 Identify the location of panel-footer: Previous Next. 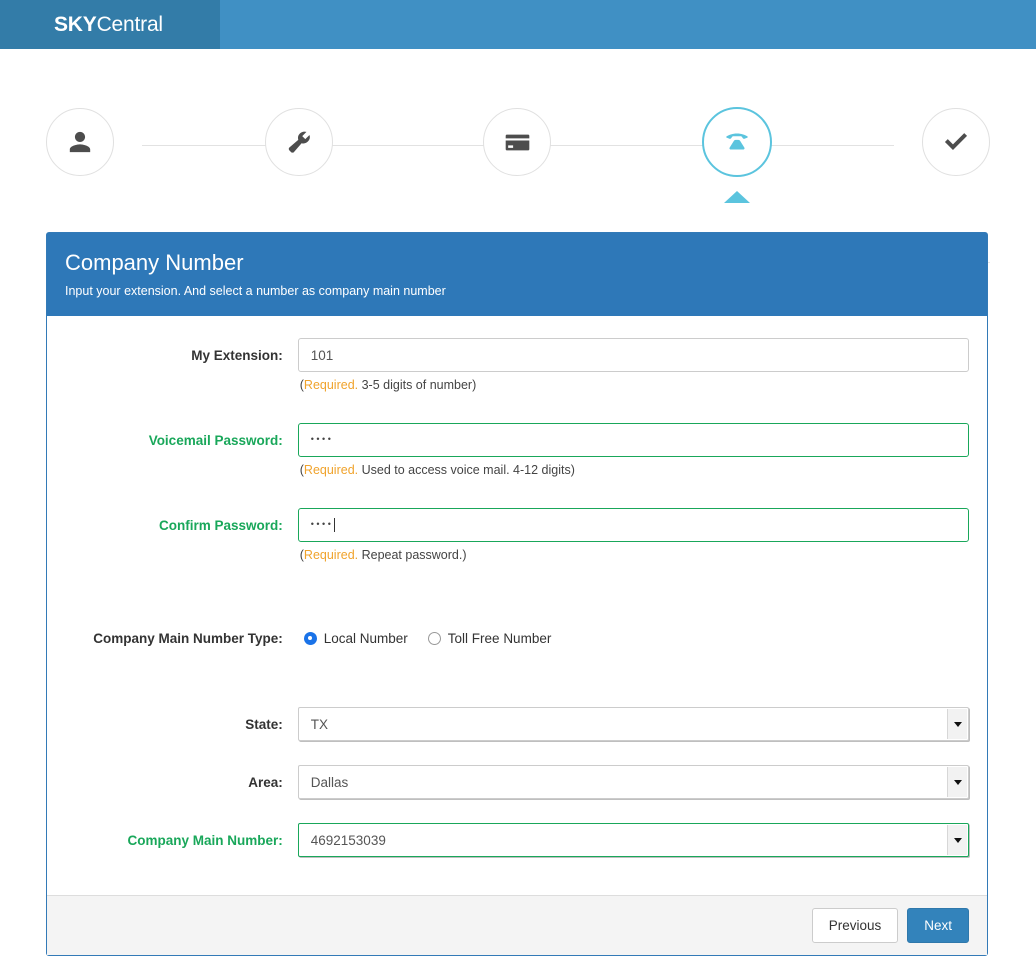
(517, 925).